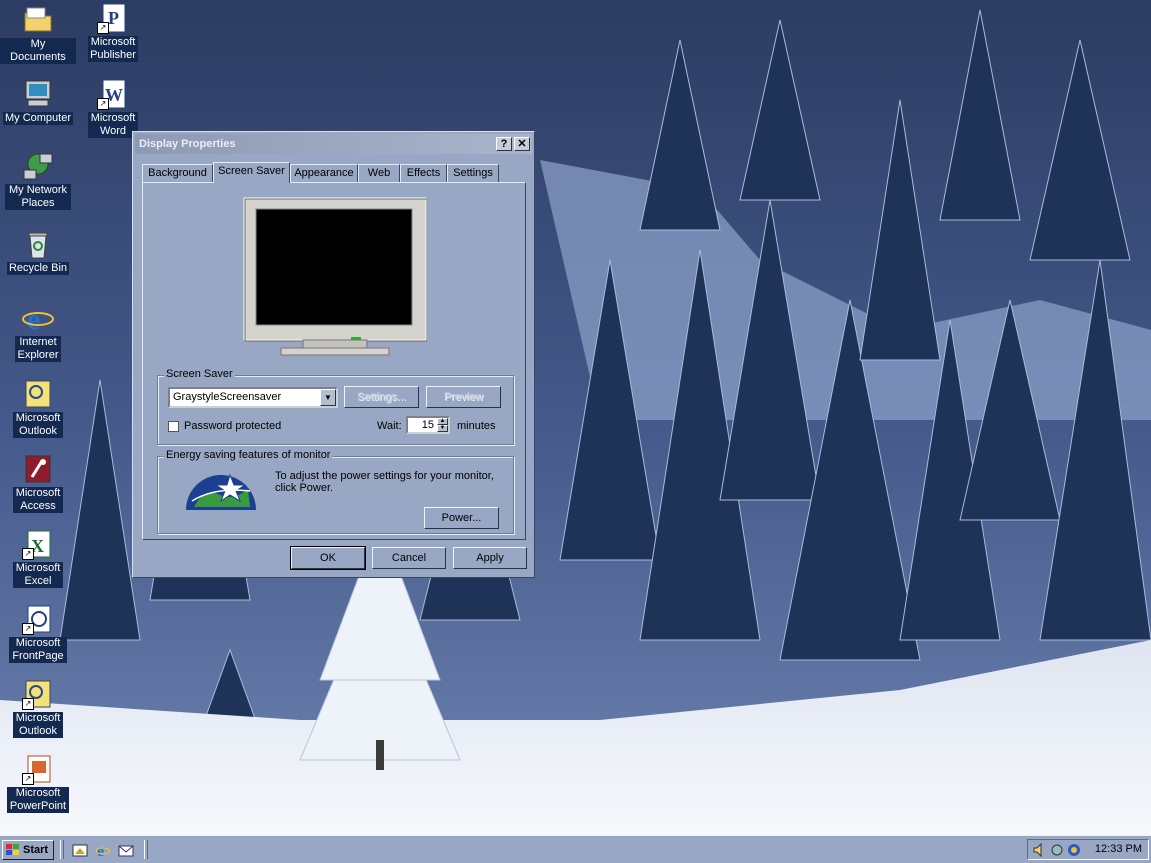  What do you see at coordinates (38, 650) in the screenshot?
I see `desktop-icon-label: Microsoft FrontPage` at bounding box center [38, 650].